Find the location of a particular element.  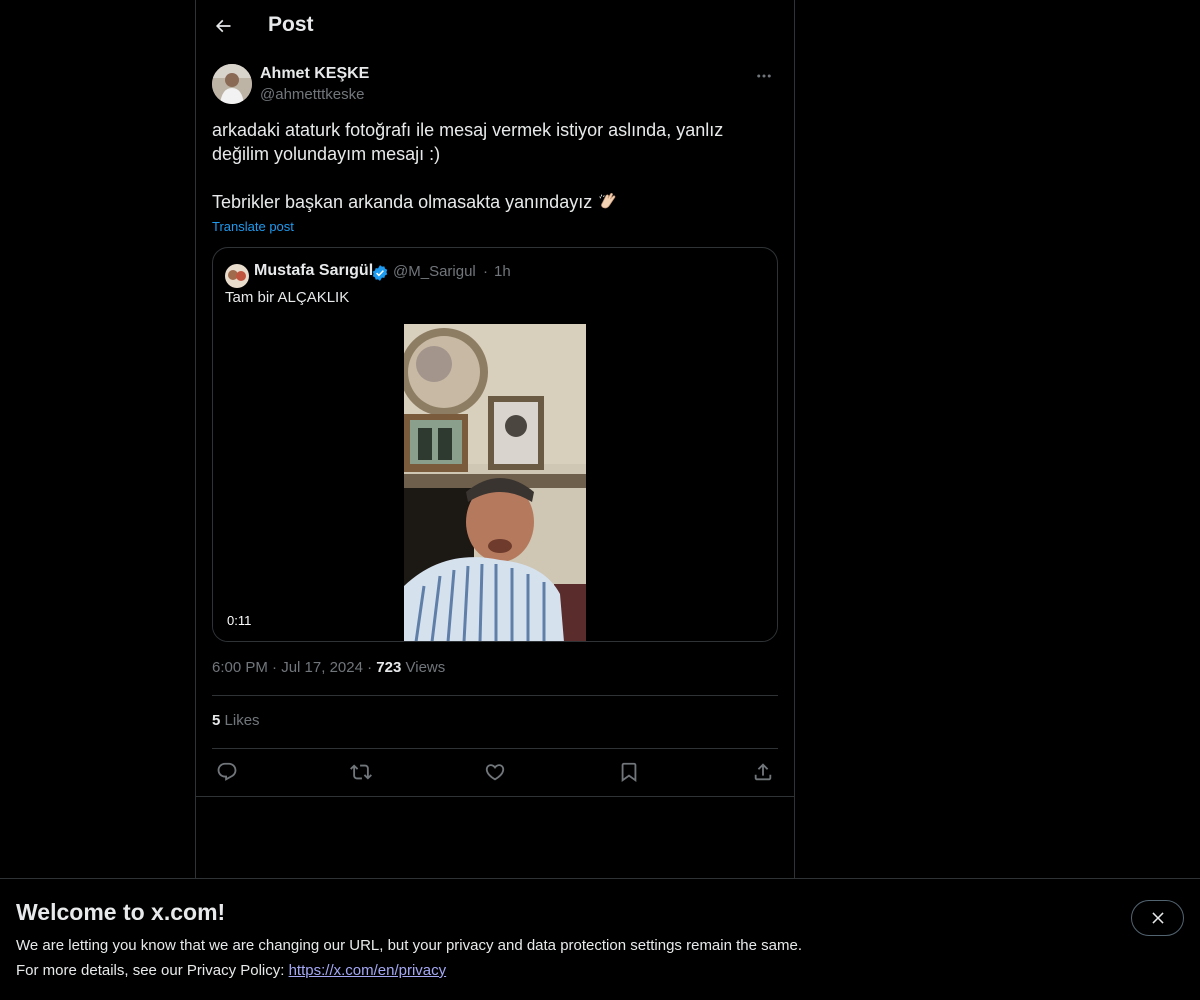

more-horizontal-icon is located at coordinates (764, 76).